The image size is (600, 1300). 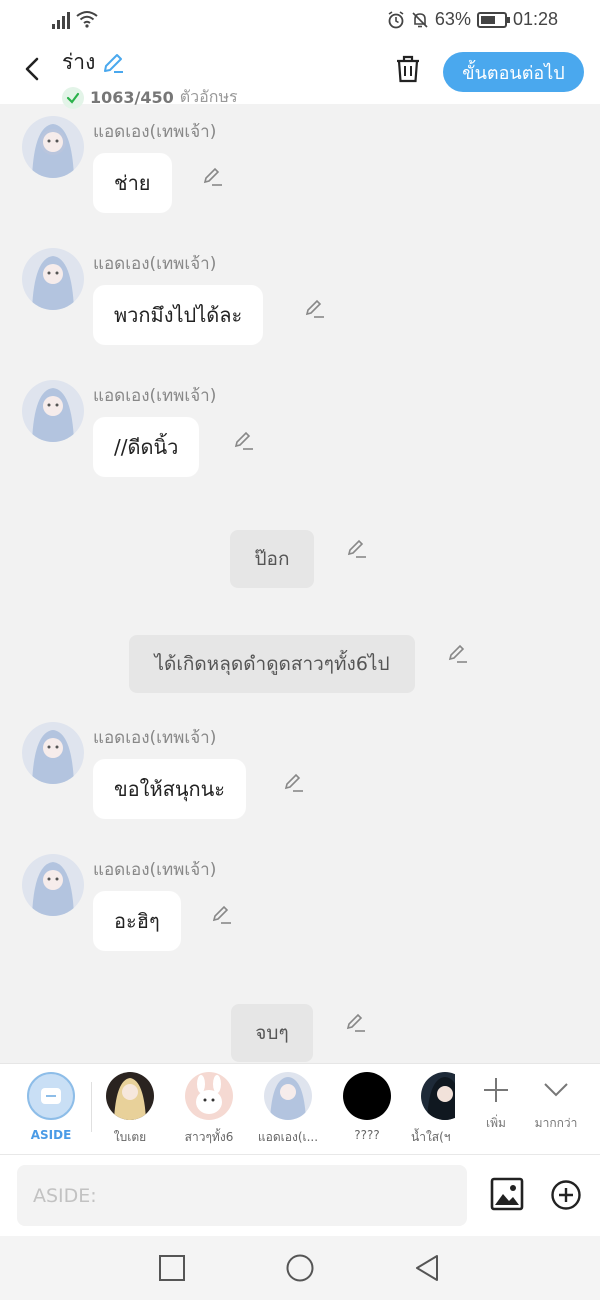 What do you see at coordinates (396, 19) in the screenshot?
I see `alarm-icon` at bounding box center [396, 19].